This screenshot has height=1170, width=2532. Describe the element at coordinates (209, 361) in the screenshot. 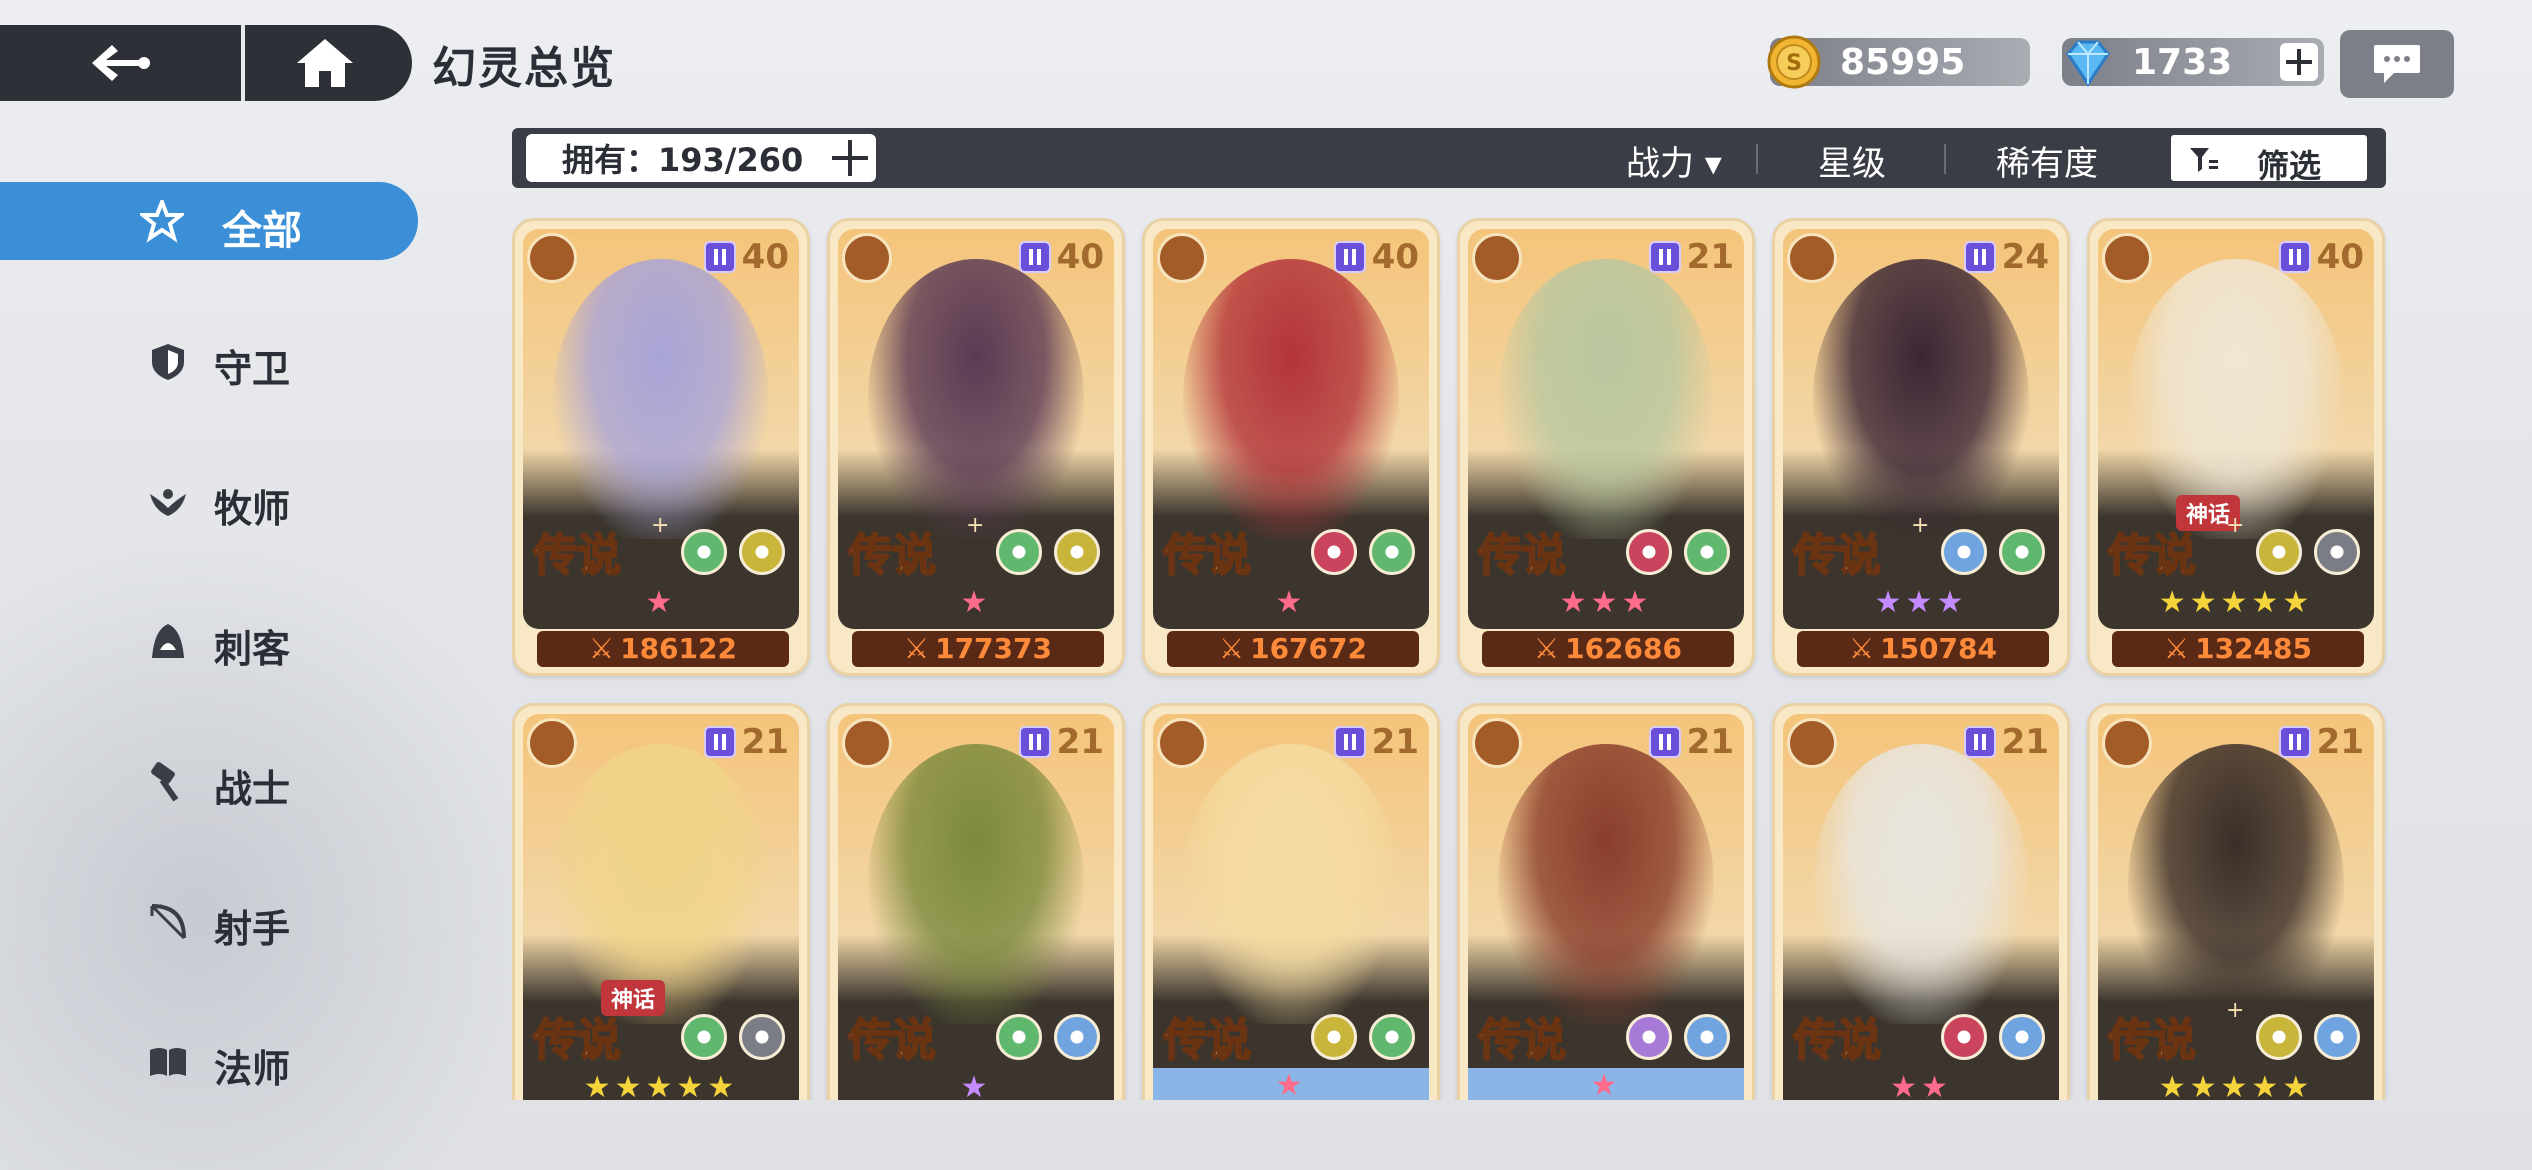

I see `sidebar-item-guardian: 守卫` at that location.